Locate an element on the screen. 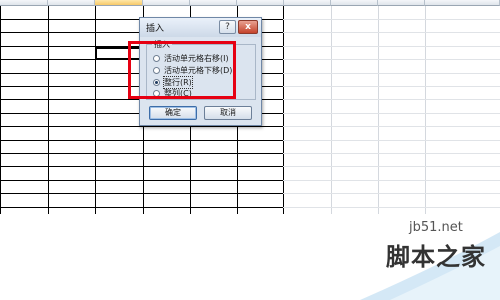 Image resolution: width=500 pixels, height=300 pixels. dialog-title: 插入 is located at coordinates (155, 29).